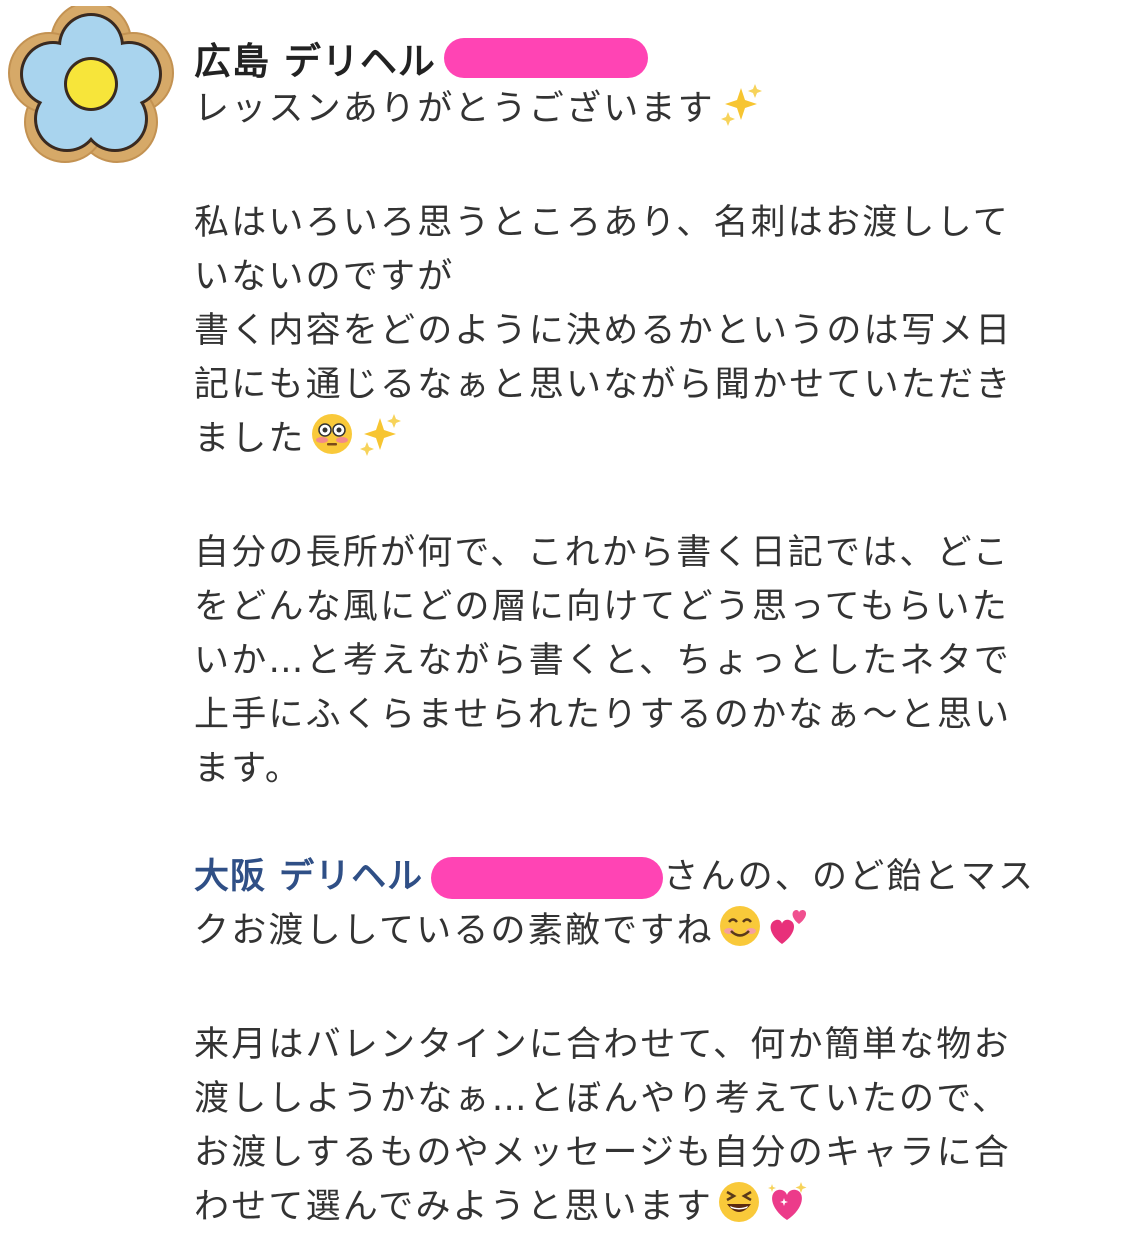 The height and width of the screenshot is (1240, 1125). Describe the element at coordinates (603, 1153) in the screenshot. I see `message-line: お渡しするものやメッセージも自分のキャラに合` at that location.